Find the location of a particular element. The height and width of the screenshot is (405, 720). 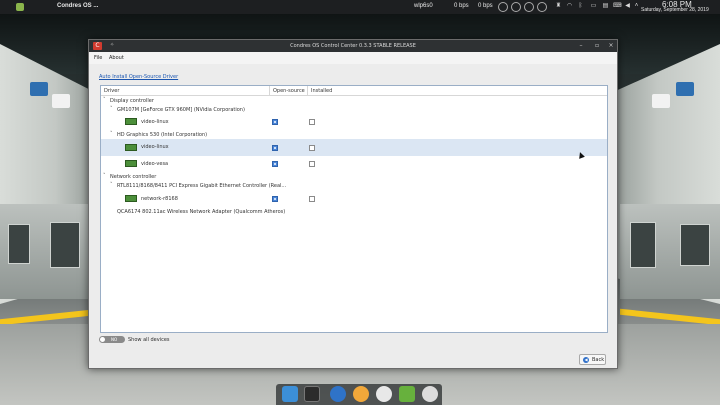

driver-label: network-r8168 is located at coordinates (159, 199).